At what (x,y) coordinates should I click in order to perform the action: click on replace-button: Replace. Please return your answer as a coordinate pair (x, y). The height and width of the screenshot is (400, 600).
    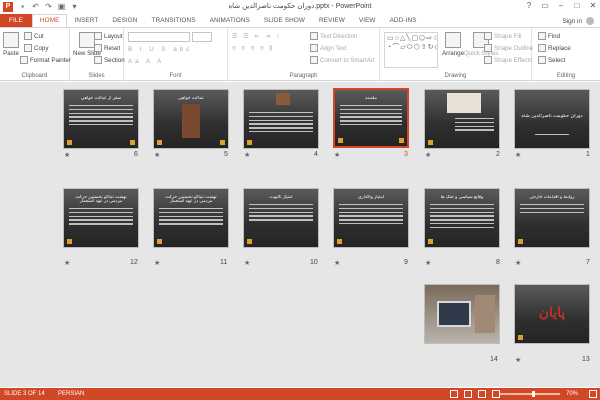
    Looking at the image, I should click on (554, 48).